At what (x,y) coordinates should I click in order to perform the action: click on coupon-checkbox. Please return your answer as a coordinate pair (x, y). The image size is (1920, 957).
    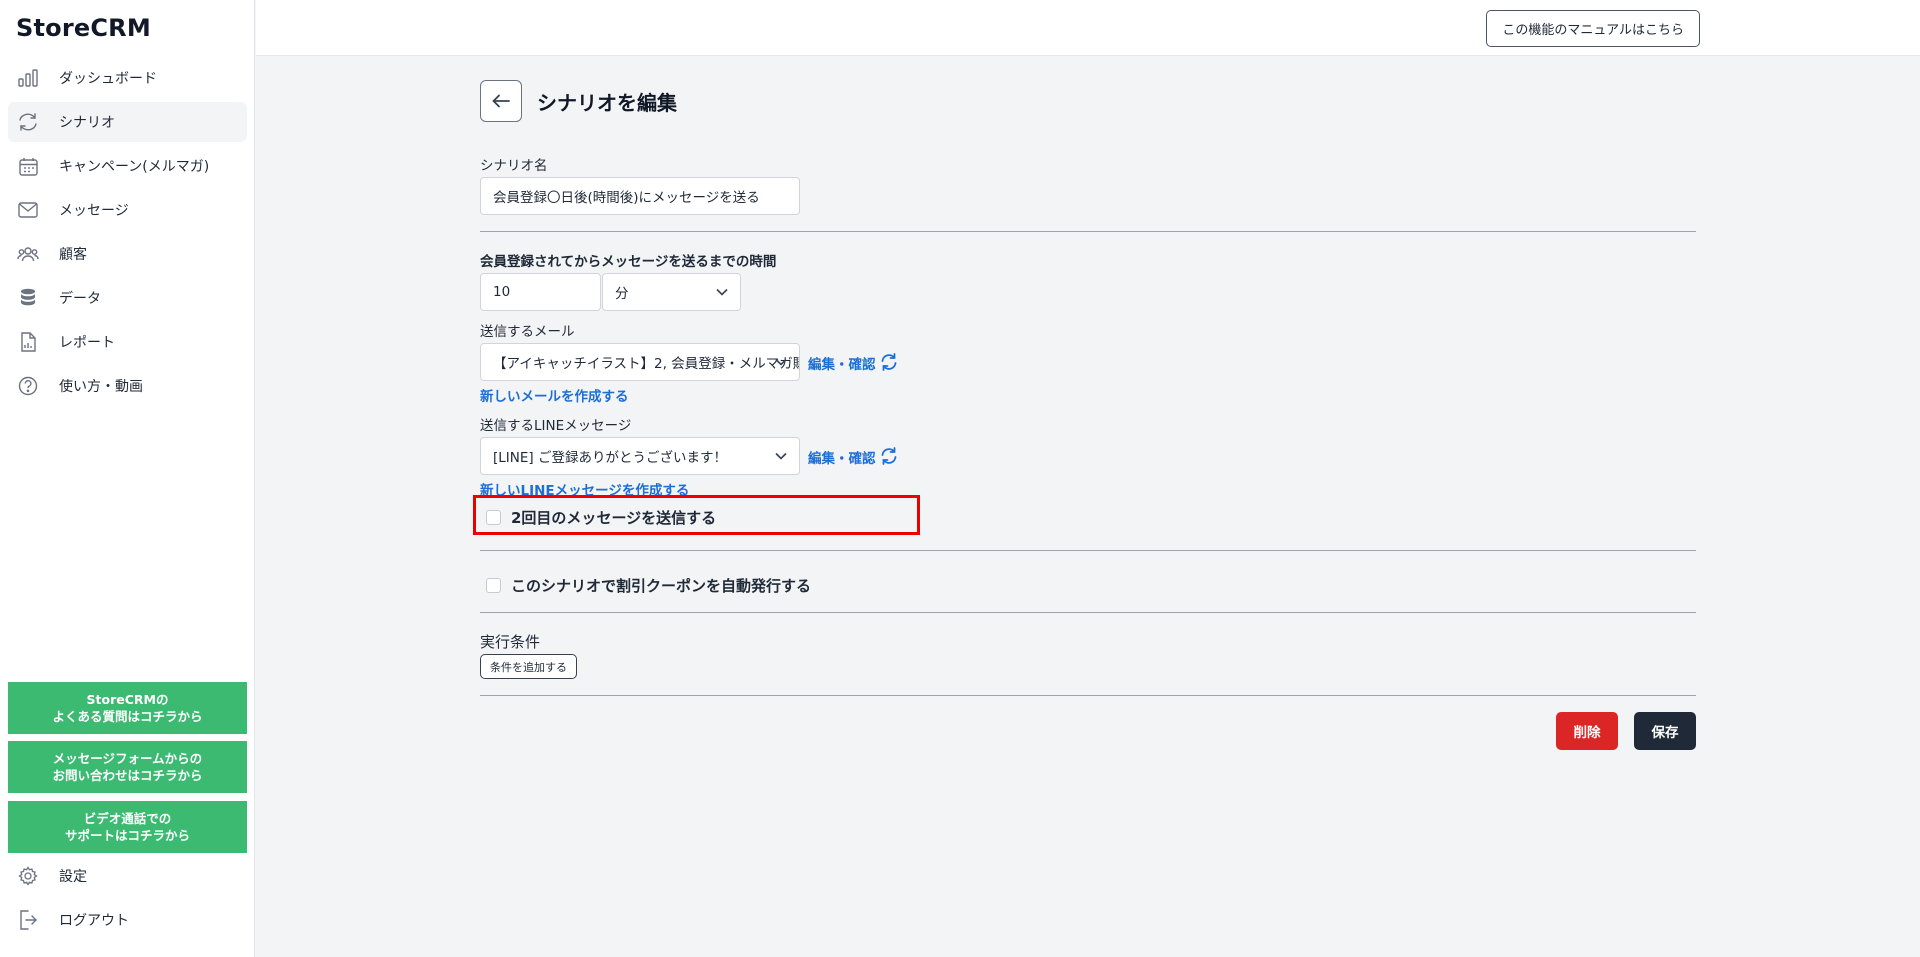
    Looking at the image, I should click on (493, 585).